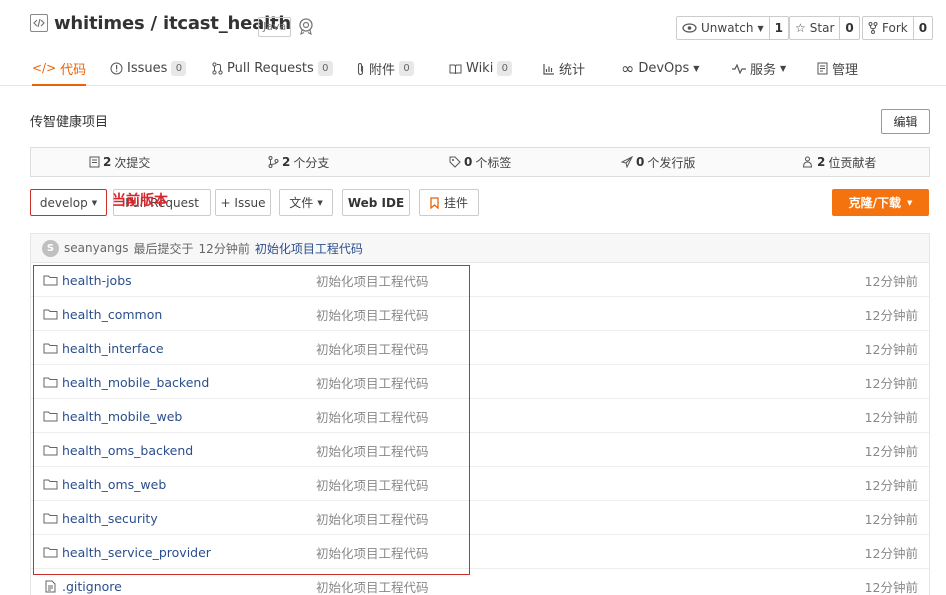  I want to click on repo-description: 传智健康项目, so click(69, 122).